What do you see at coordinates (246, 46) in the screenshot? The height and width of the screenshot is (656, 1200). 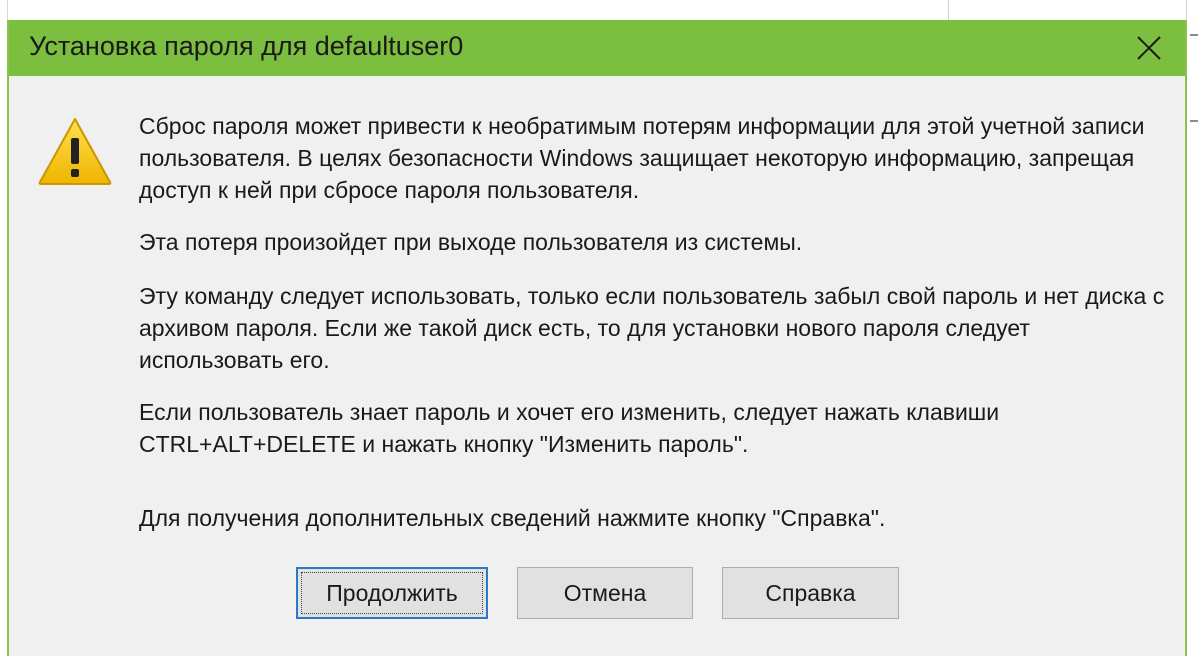 I see `dialog-title: Установка пароля для defaultuser0` at bounding box center [246, 46].